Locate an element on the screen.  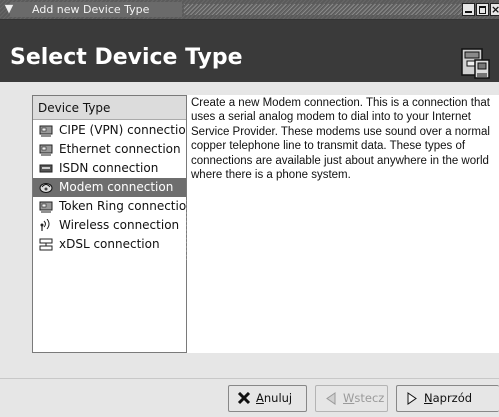
list-item-modem: Modem connection is located at coordinates (109, 187).